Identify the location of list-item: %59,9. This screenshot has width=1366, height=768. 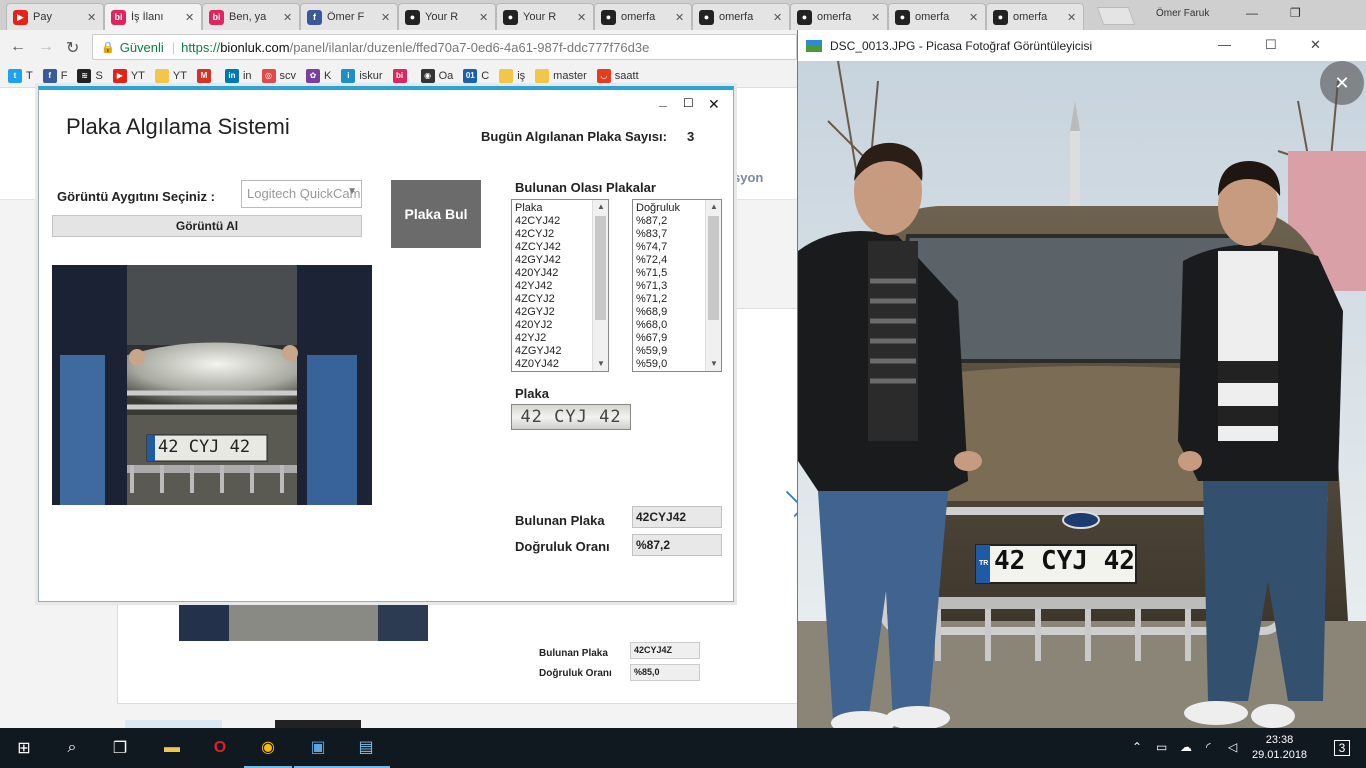
(658, 351).